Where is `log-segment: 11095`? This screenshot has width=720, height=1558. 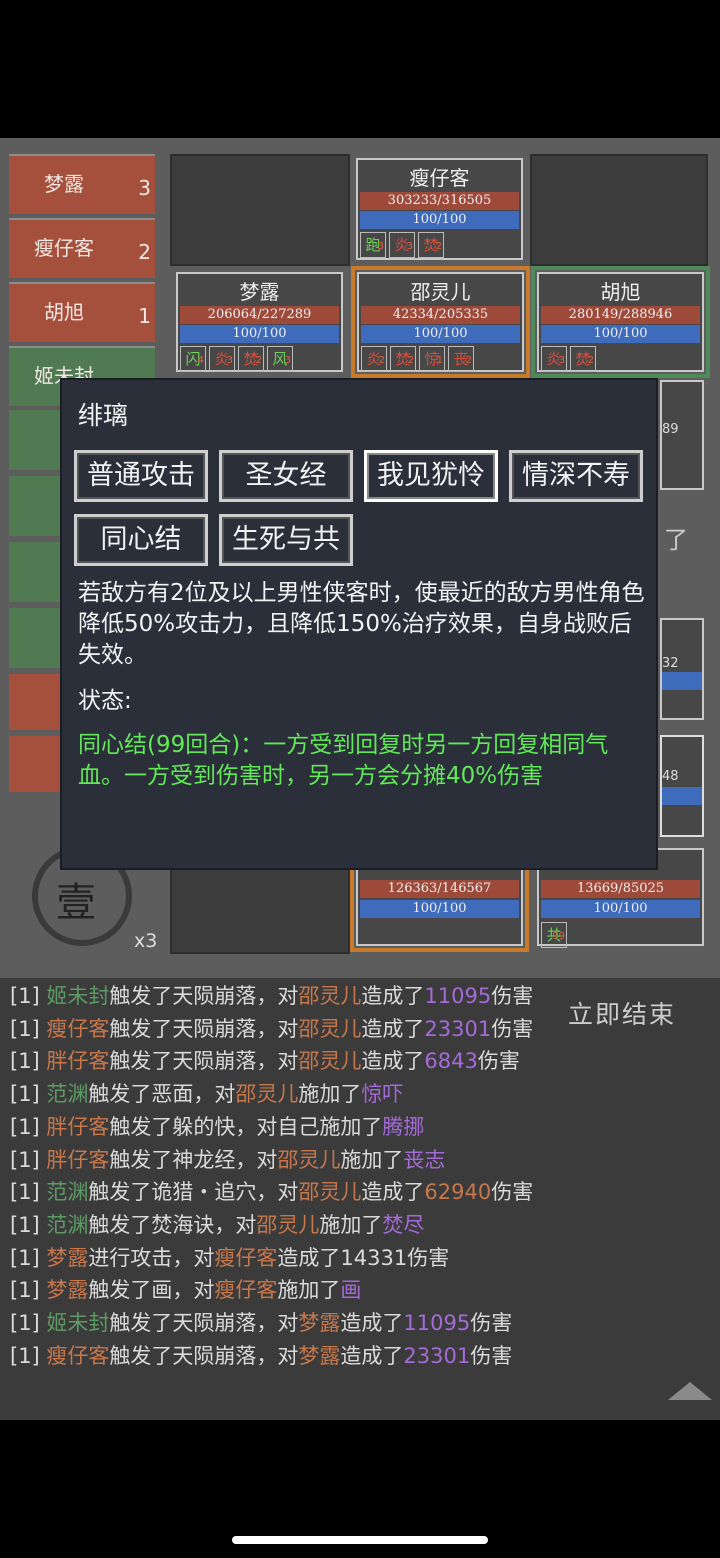 log-segment: 11095 is located at coordinates (458, 996).